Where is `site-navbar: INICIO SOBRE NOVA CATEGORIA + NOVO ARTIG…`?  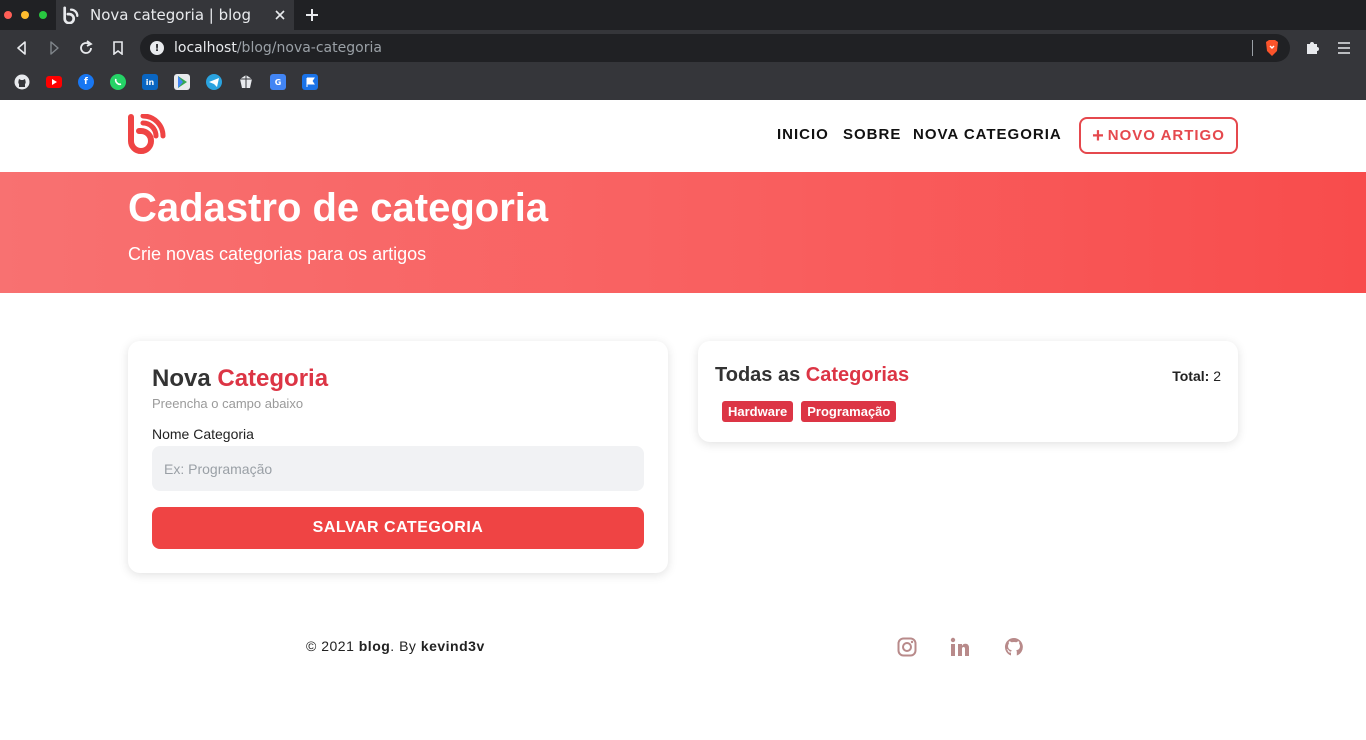 site-navbar: INICIO SOBRE NOVA CATEGORIA + NOVO ARTIG… is located at coordinates (683, 136).